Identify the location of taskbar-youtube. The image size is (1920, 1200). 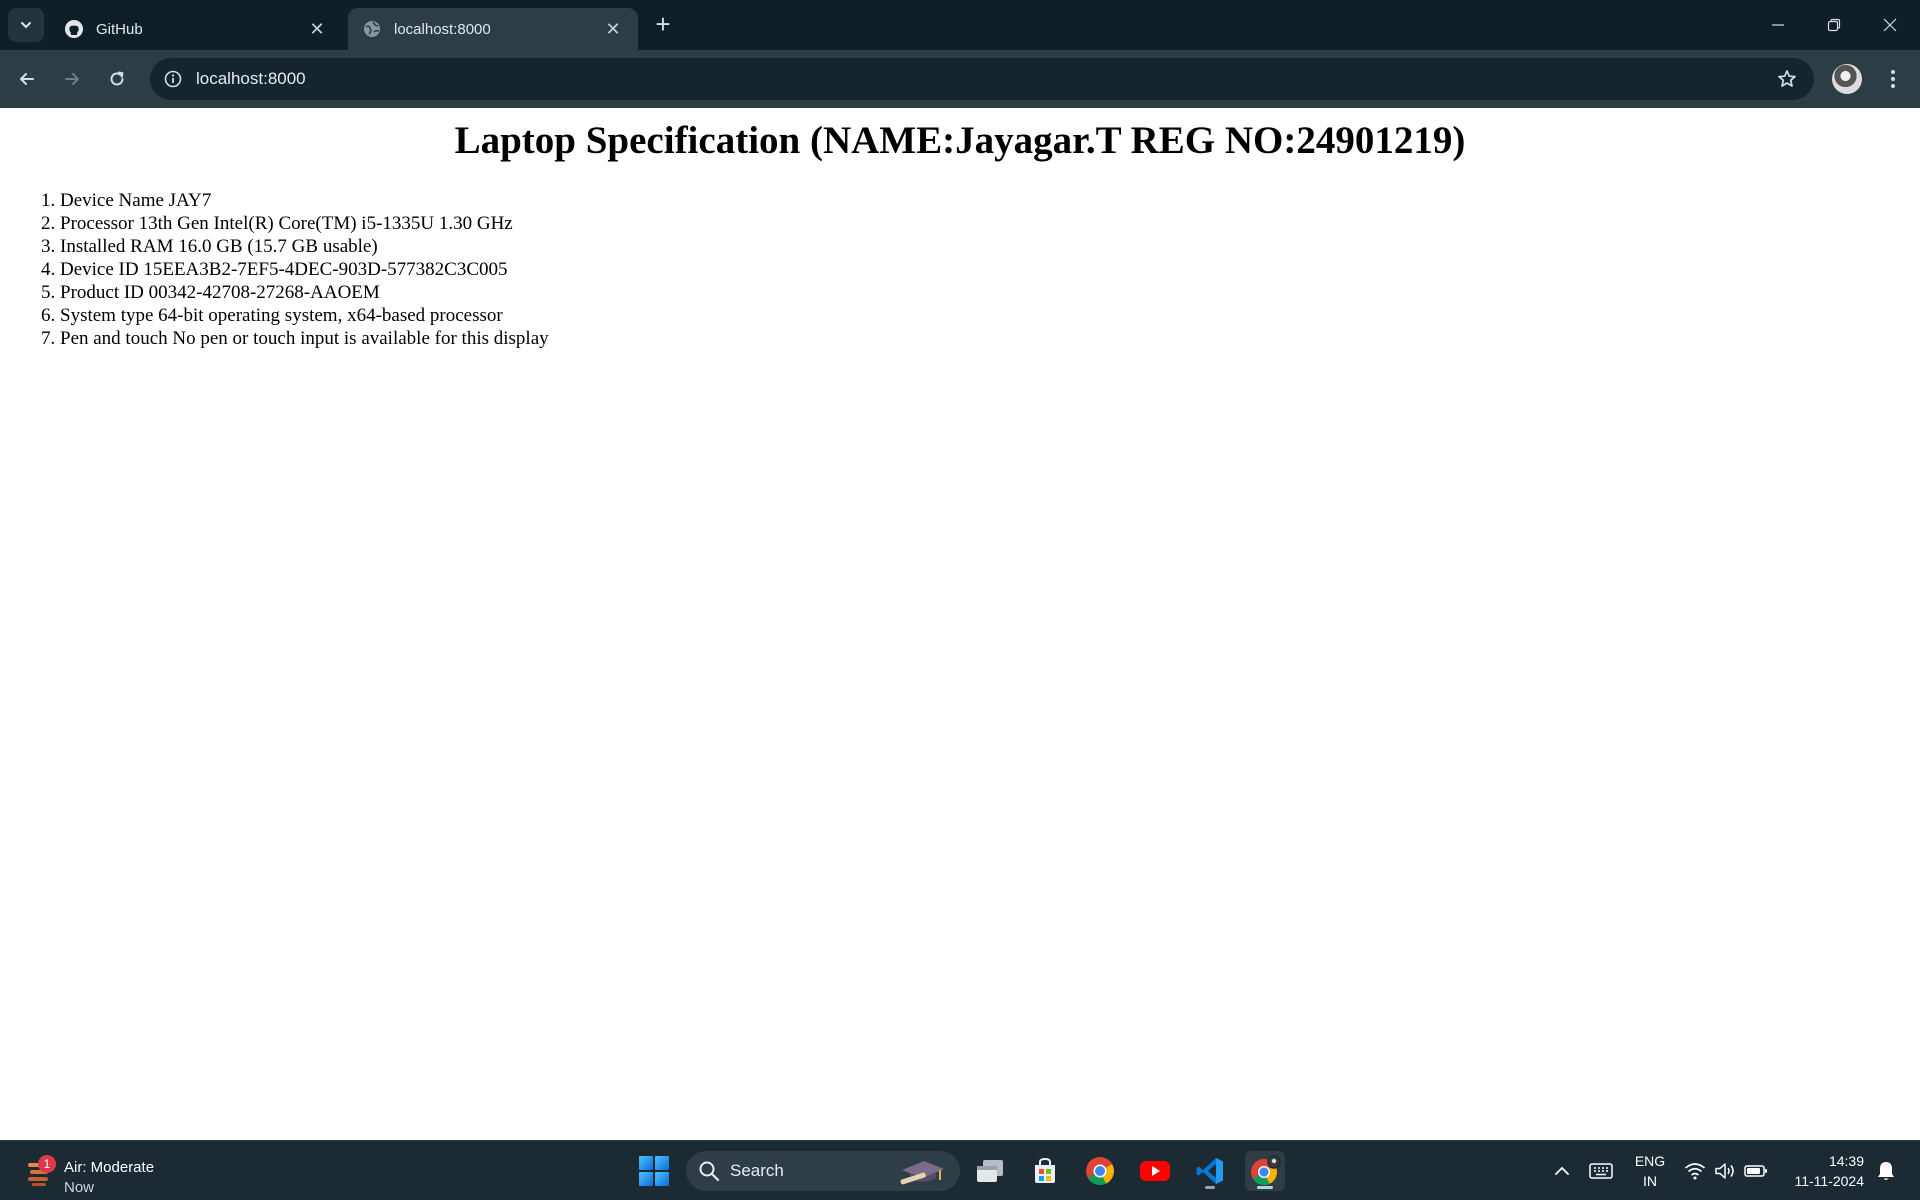
(1155, 1171).